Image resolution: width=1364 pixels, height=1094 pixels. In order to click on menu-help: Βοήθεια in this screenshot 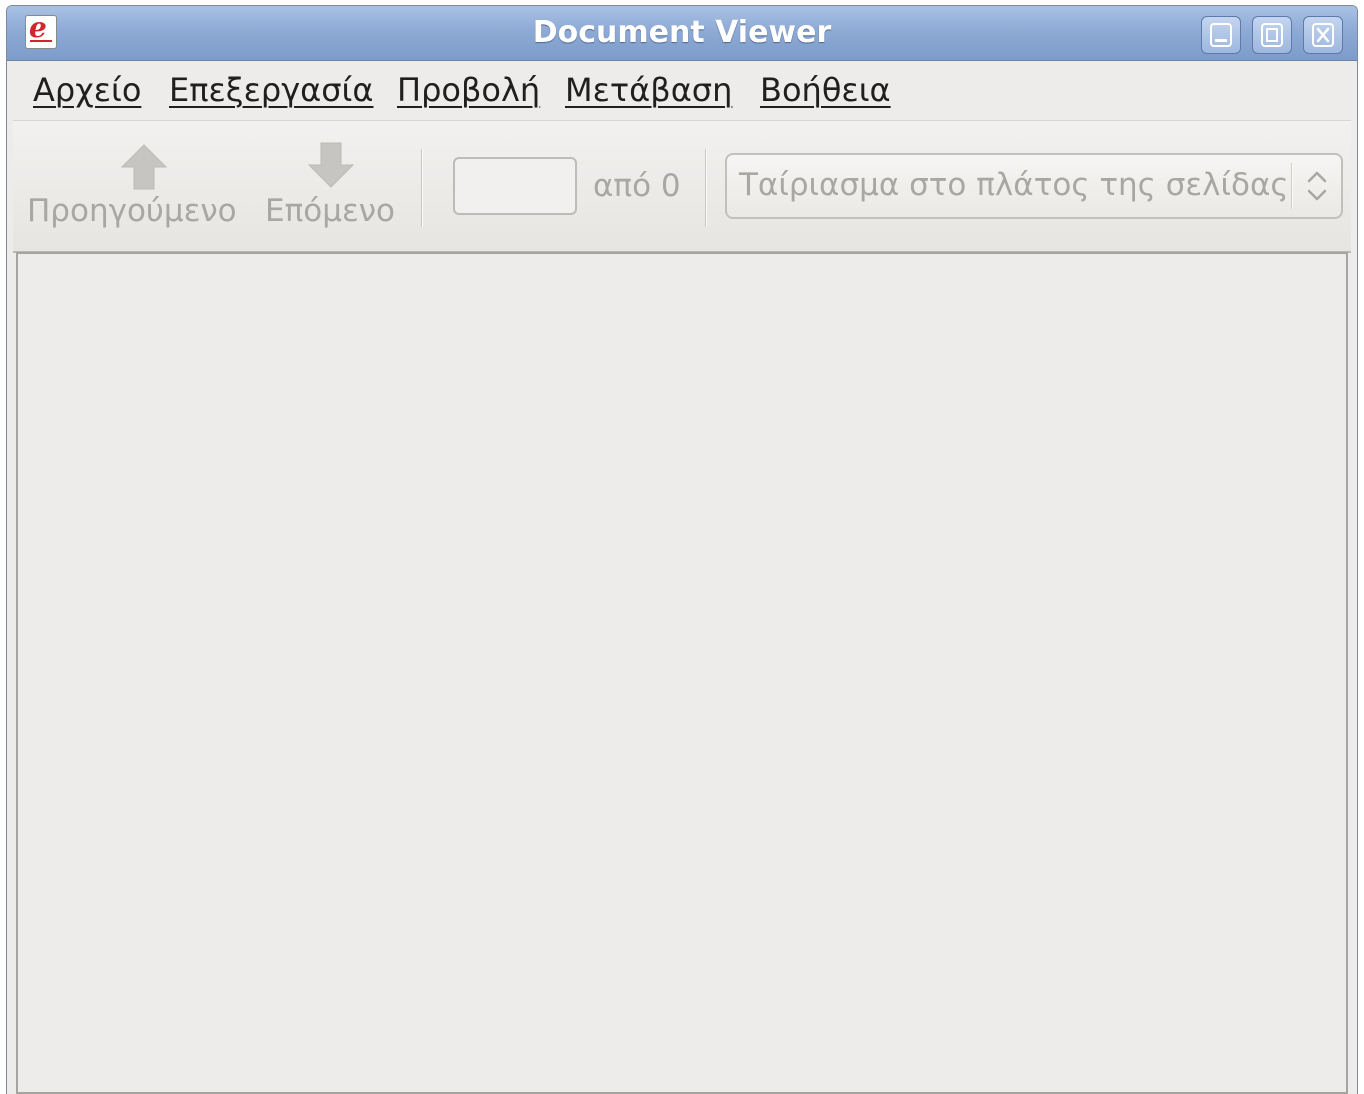, I will do `click(825, 90)`.